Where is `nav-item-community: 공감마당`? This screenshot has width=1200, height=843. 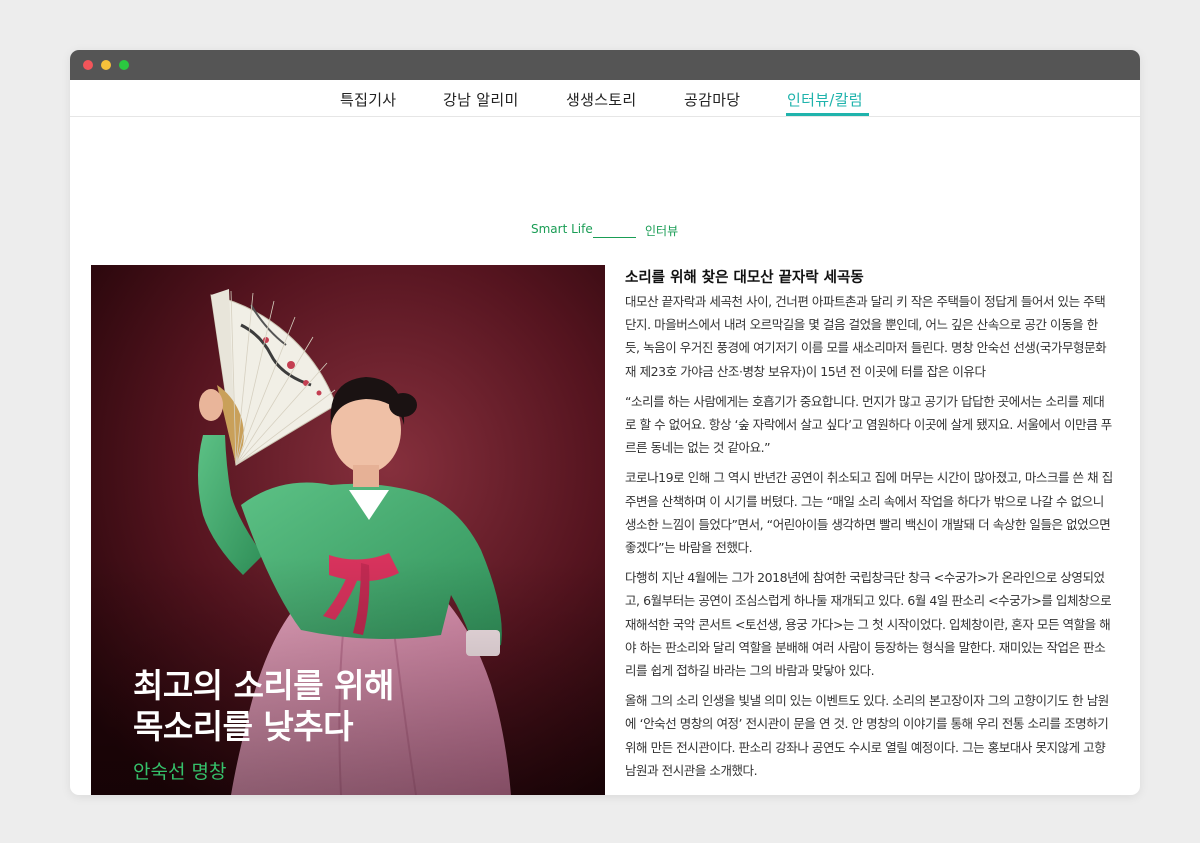
nav-item-community: 공감마당 is located at coordinates (712, 99).